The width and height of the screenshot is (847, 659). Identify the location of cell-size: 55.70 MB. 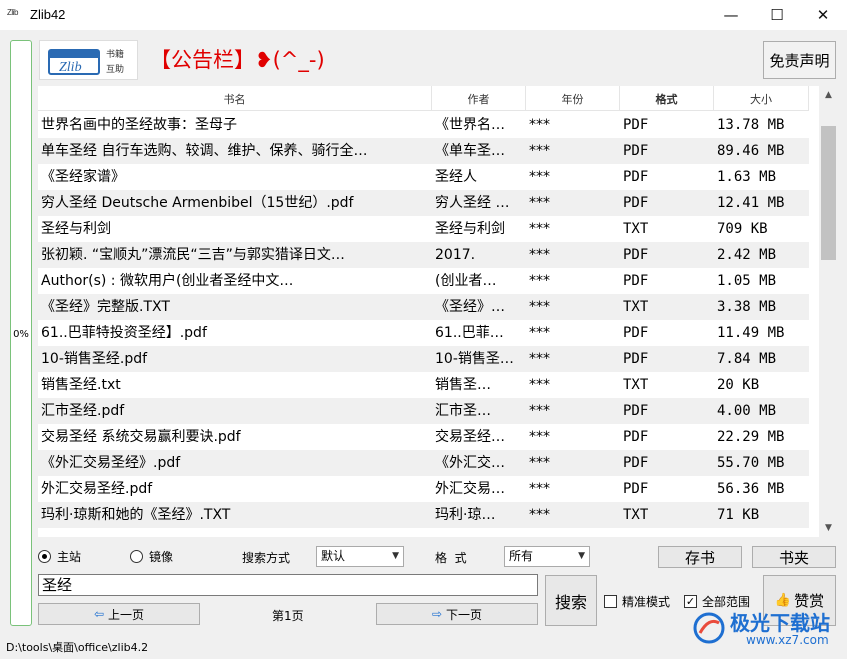
(751, 463).